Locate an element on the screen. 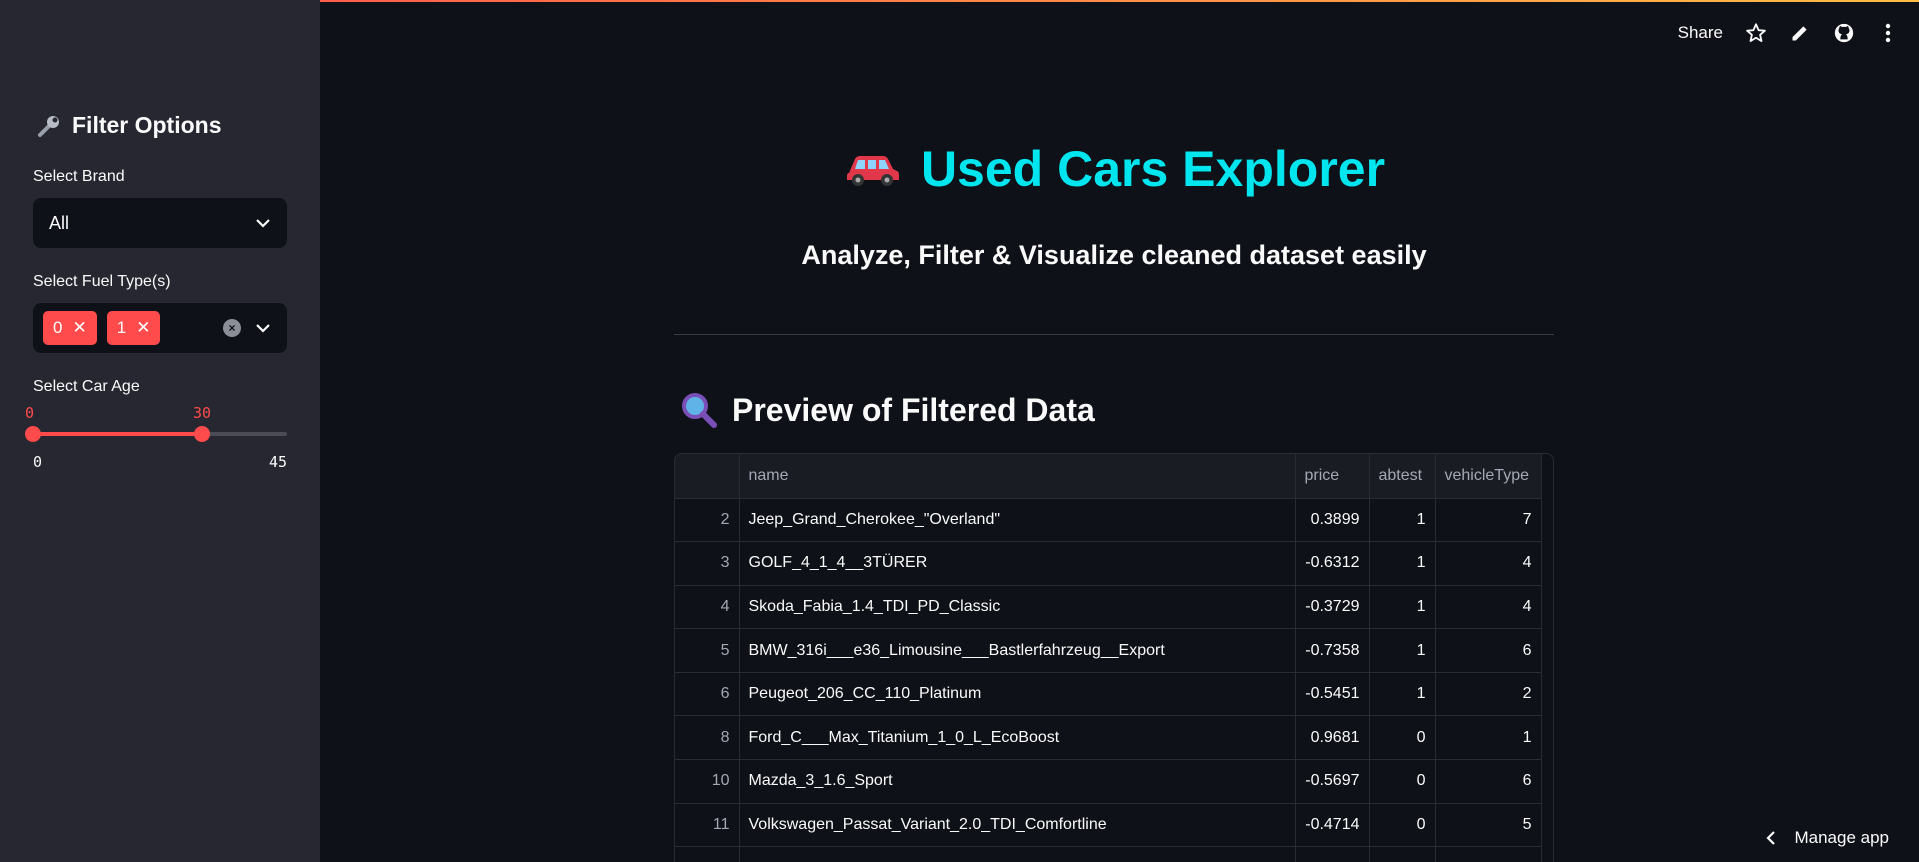 This screenshot has width=1919, height=862. cell-price: -0.5451 is located at coordinates (1332, 694).